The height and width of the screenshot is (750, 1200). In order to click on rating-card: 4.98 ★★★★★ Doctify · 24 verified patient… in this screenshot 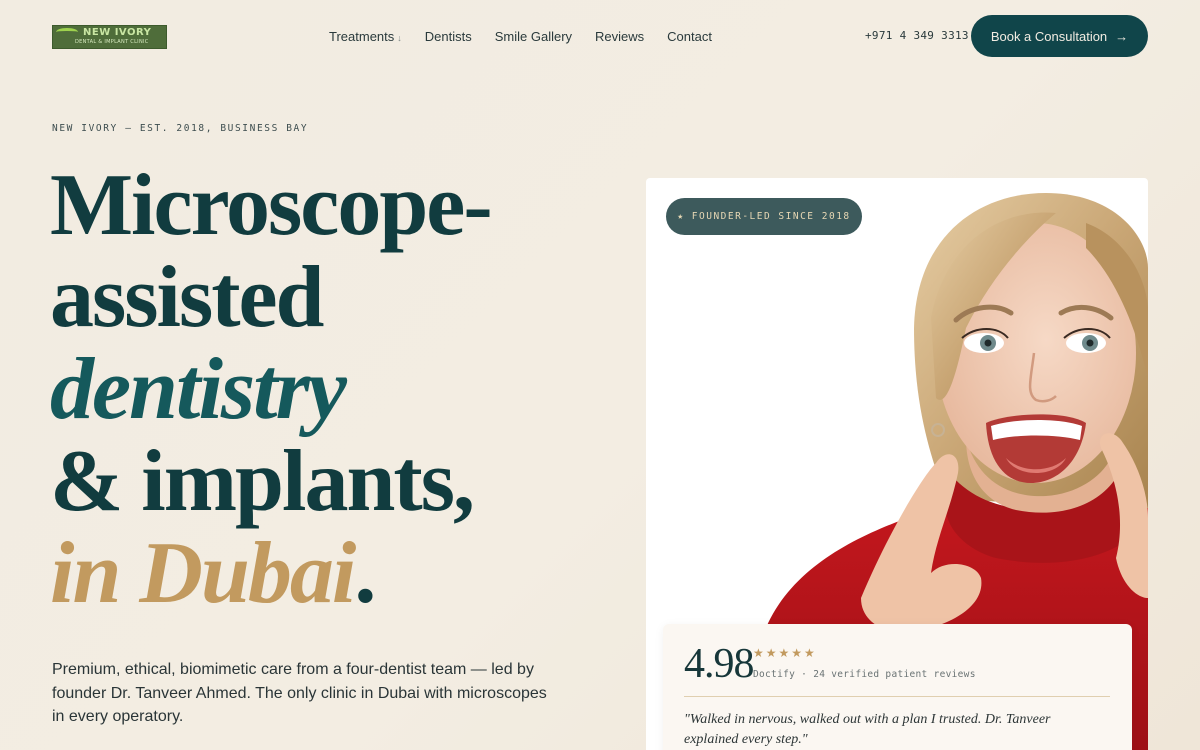, I will do `click(897, 687)`.